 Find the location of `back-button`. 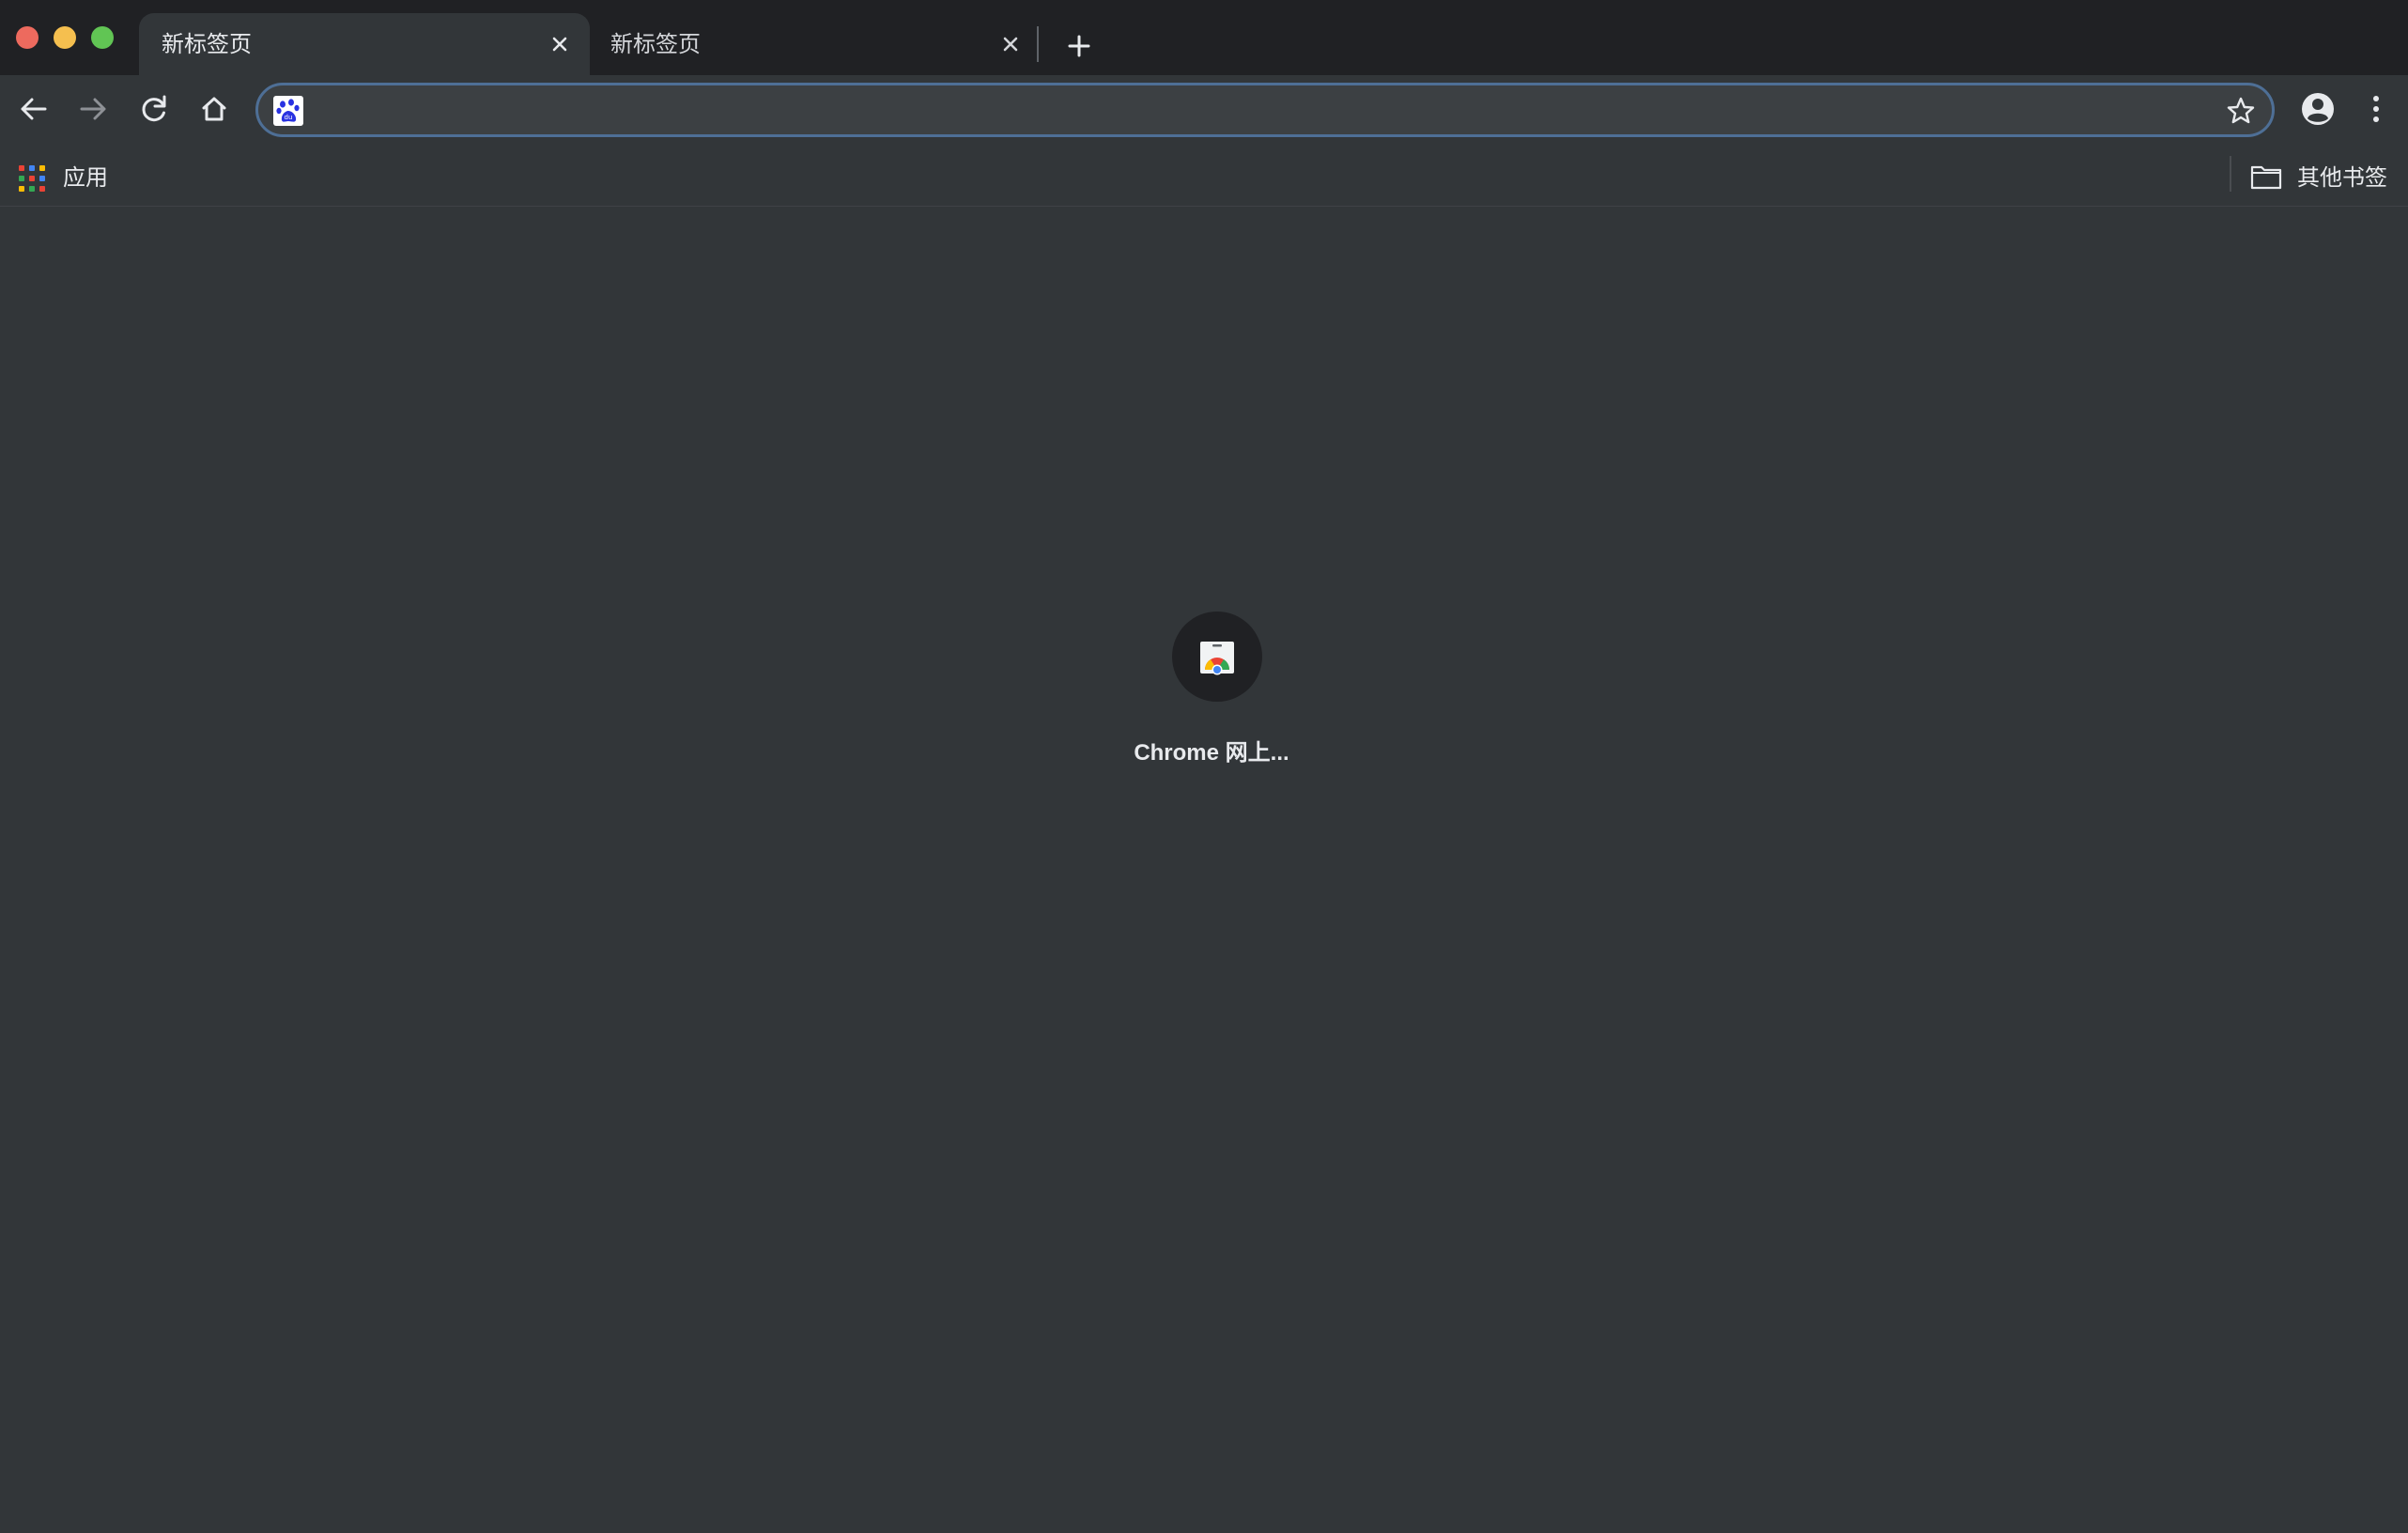

back-button is located at coordinates (33, 109).